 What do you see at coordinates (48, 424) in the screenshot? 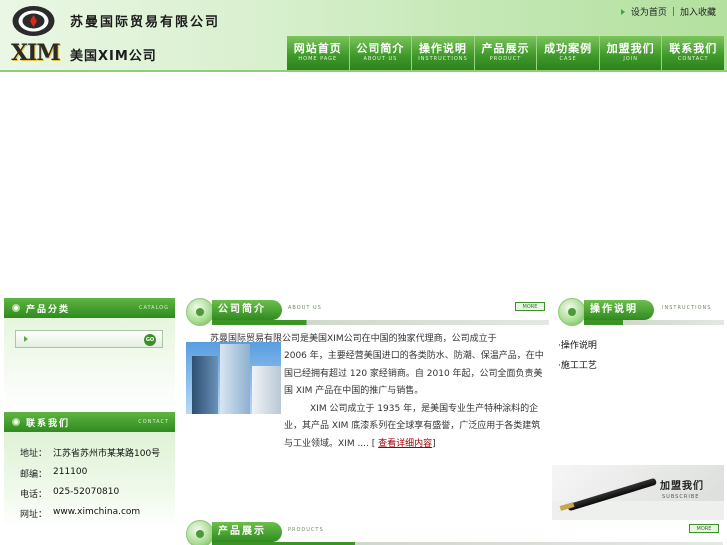
I see `contact-title: 联系我们` at bounding box center [48, 424].